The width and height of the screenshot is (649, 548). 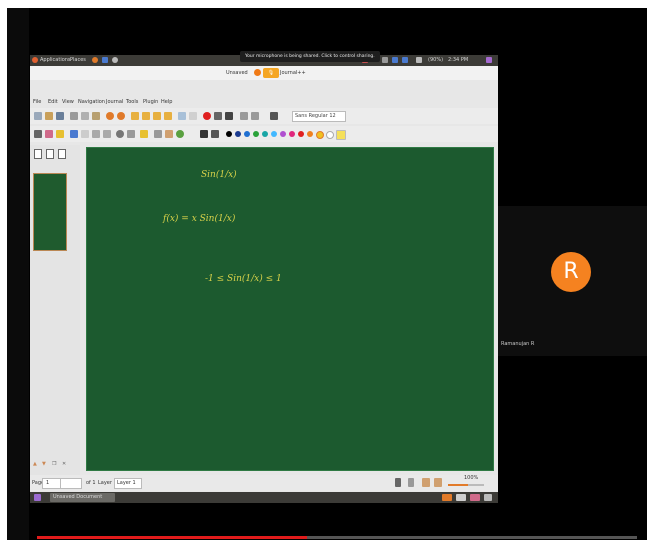 What do you see at coordinates (64, 464) in the screenshot?
I see `page-delete-icon: ✕` at bounding box center [64, 464].